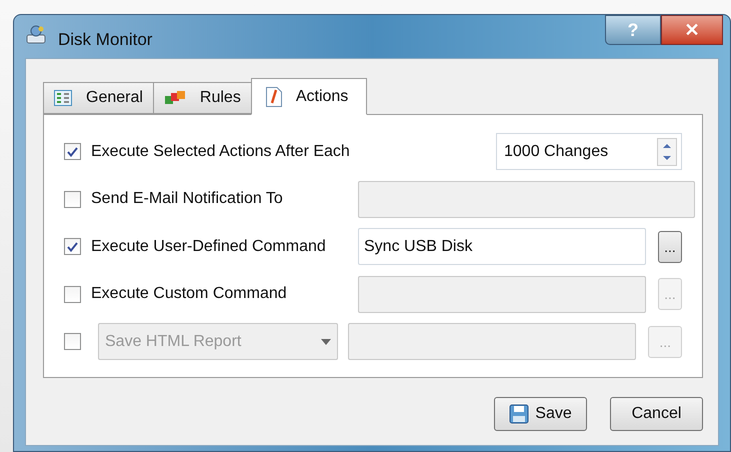 The width and height of the screenshot is (731, 452). I want to click on tab: General, so click(98, 98).